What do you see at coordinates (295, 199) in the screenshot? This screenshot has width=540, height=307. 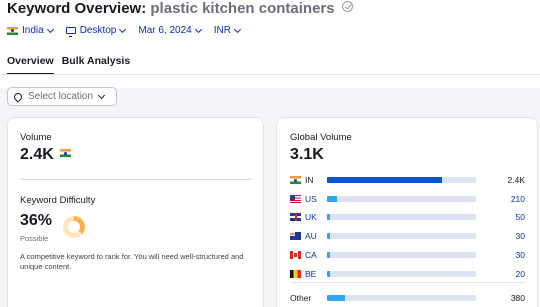 I see `us-flag-icon` at bounding box center [295, 199].